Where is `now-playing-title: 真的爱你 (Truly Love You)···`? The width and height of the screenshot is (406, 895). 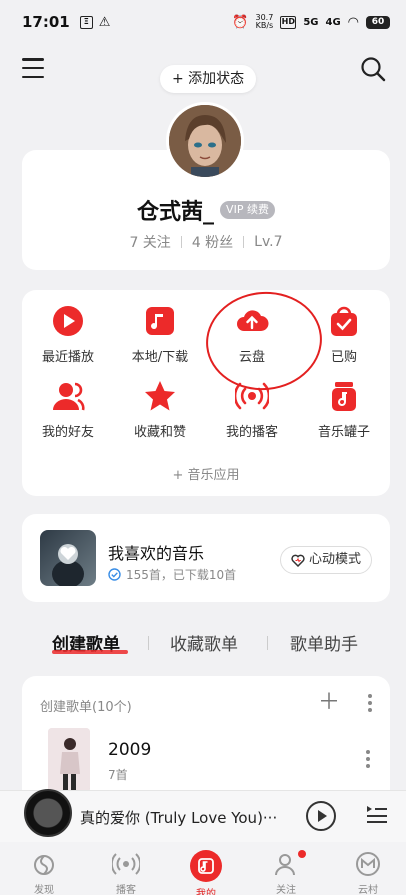
now-playing-title: 真的爱你 (Truly Love You)··· is located at coordinates (185, 817).